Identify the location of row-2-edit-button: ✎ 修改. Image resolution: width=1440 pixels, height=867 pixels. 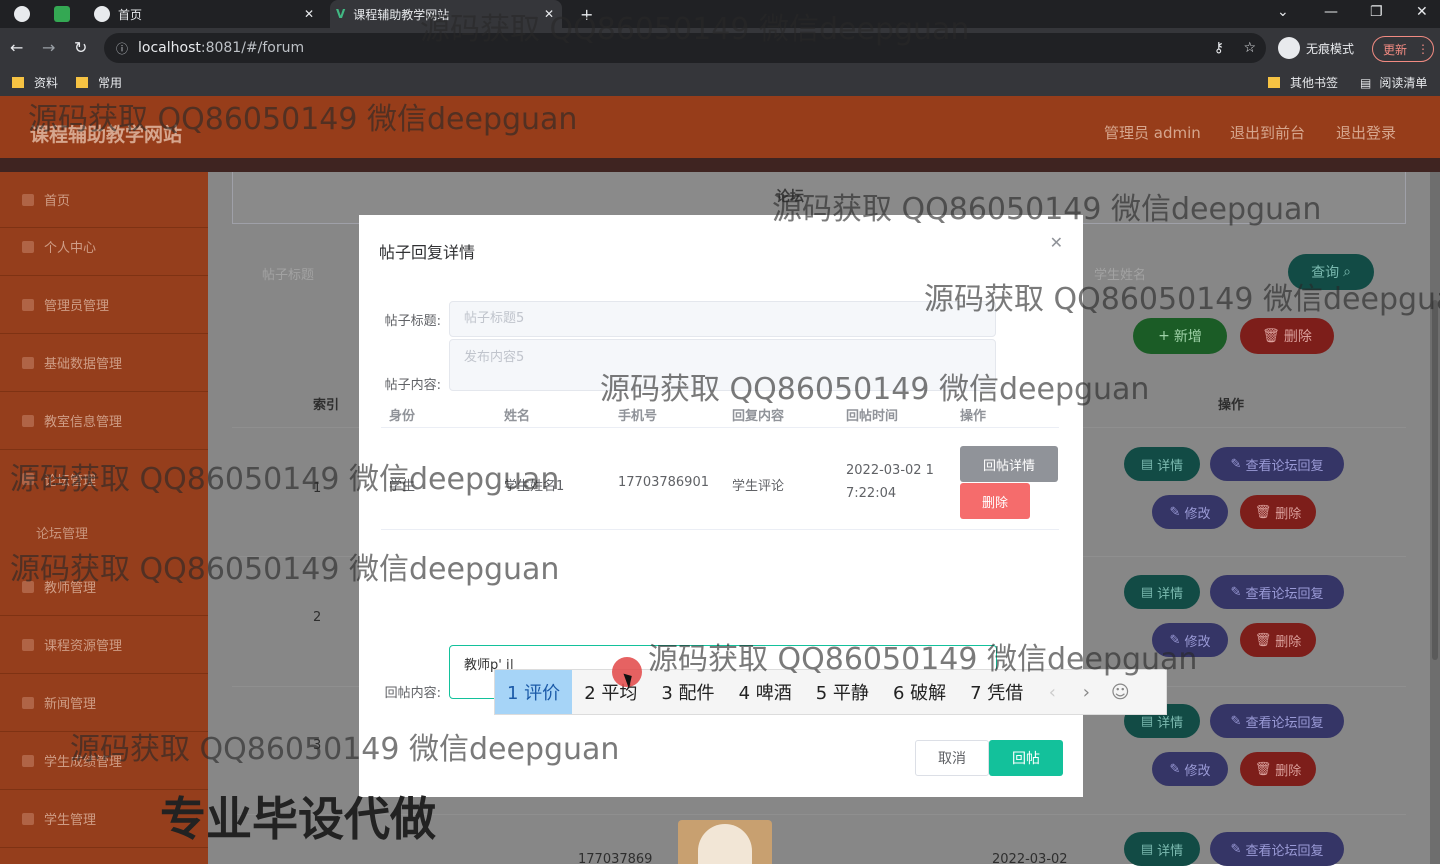
(1190, 640).